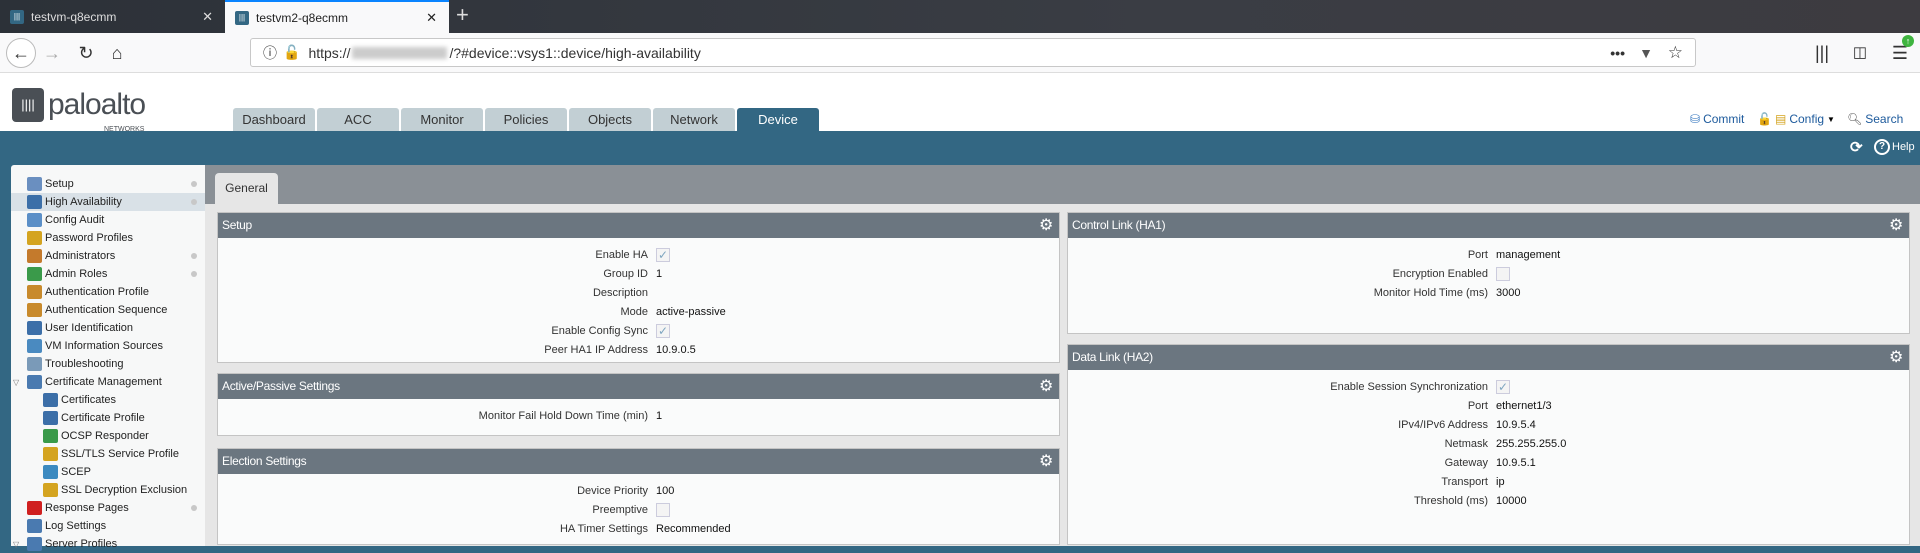 The height and width of the screenshot is (553, 1920). What do you see at coordinates (1646, 53) in the screenshot?
I see `pocket-icon: ▼` at bounding box center [1646, 53].